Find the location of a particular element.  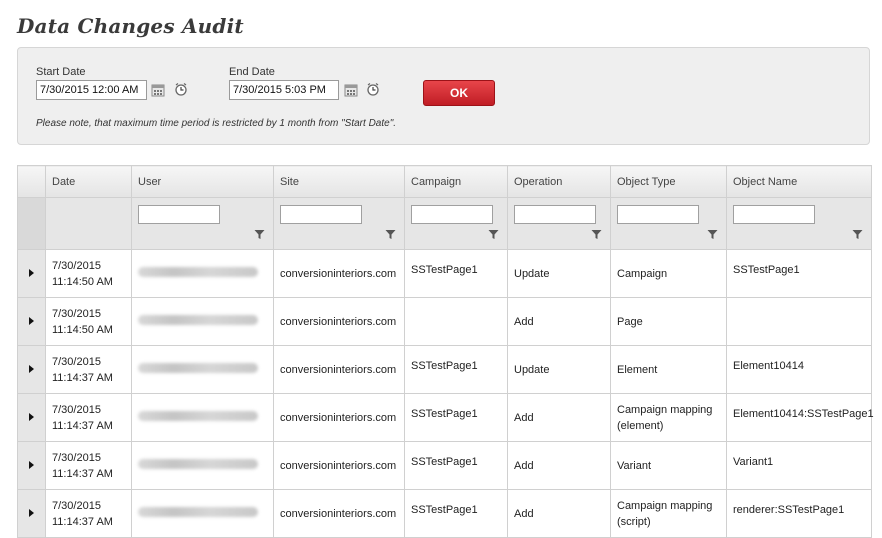

filter-cell-object-name is located at coordinates (799, 223).